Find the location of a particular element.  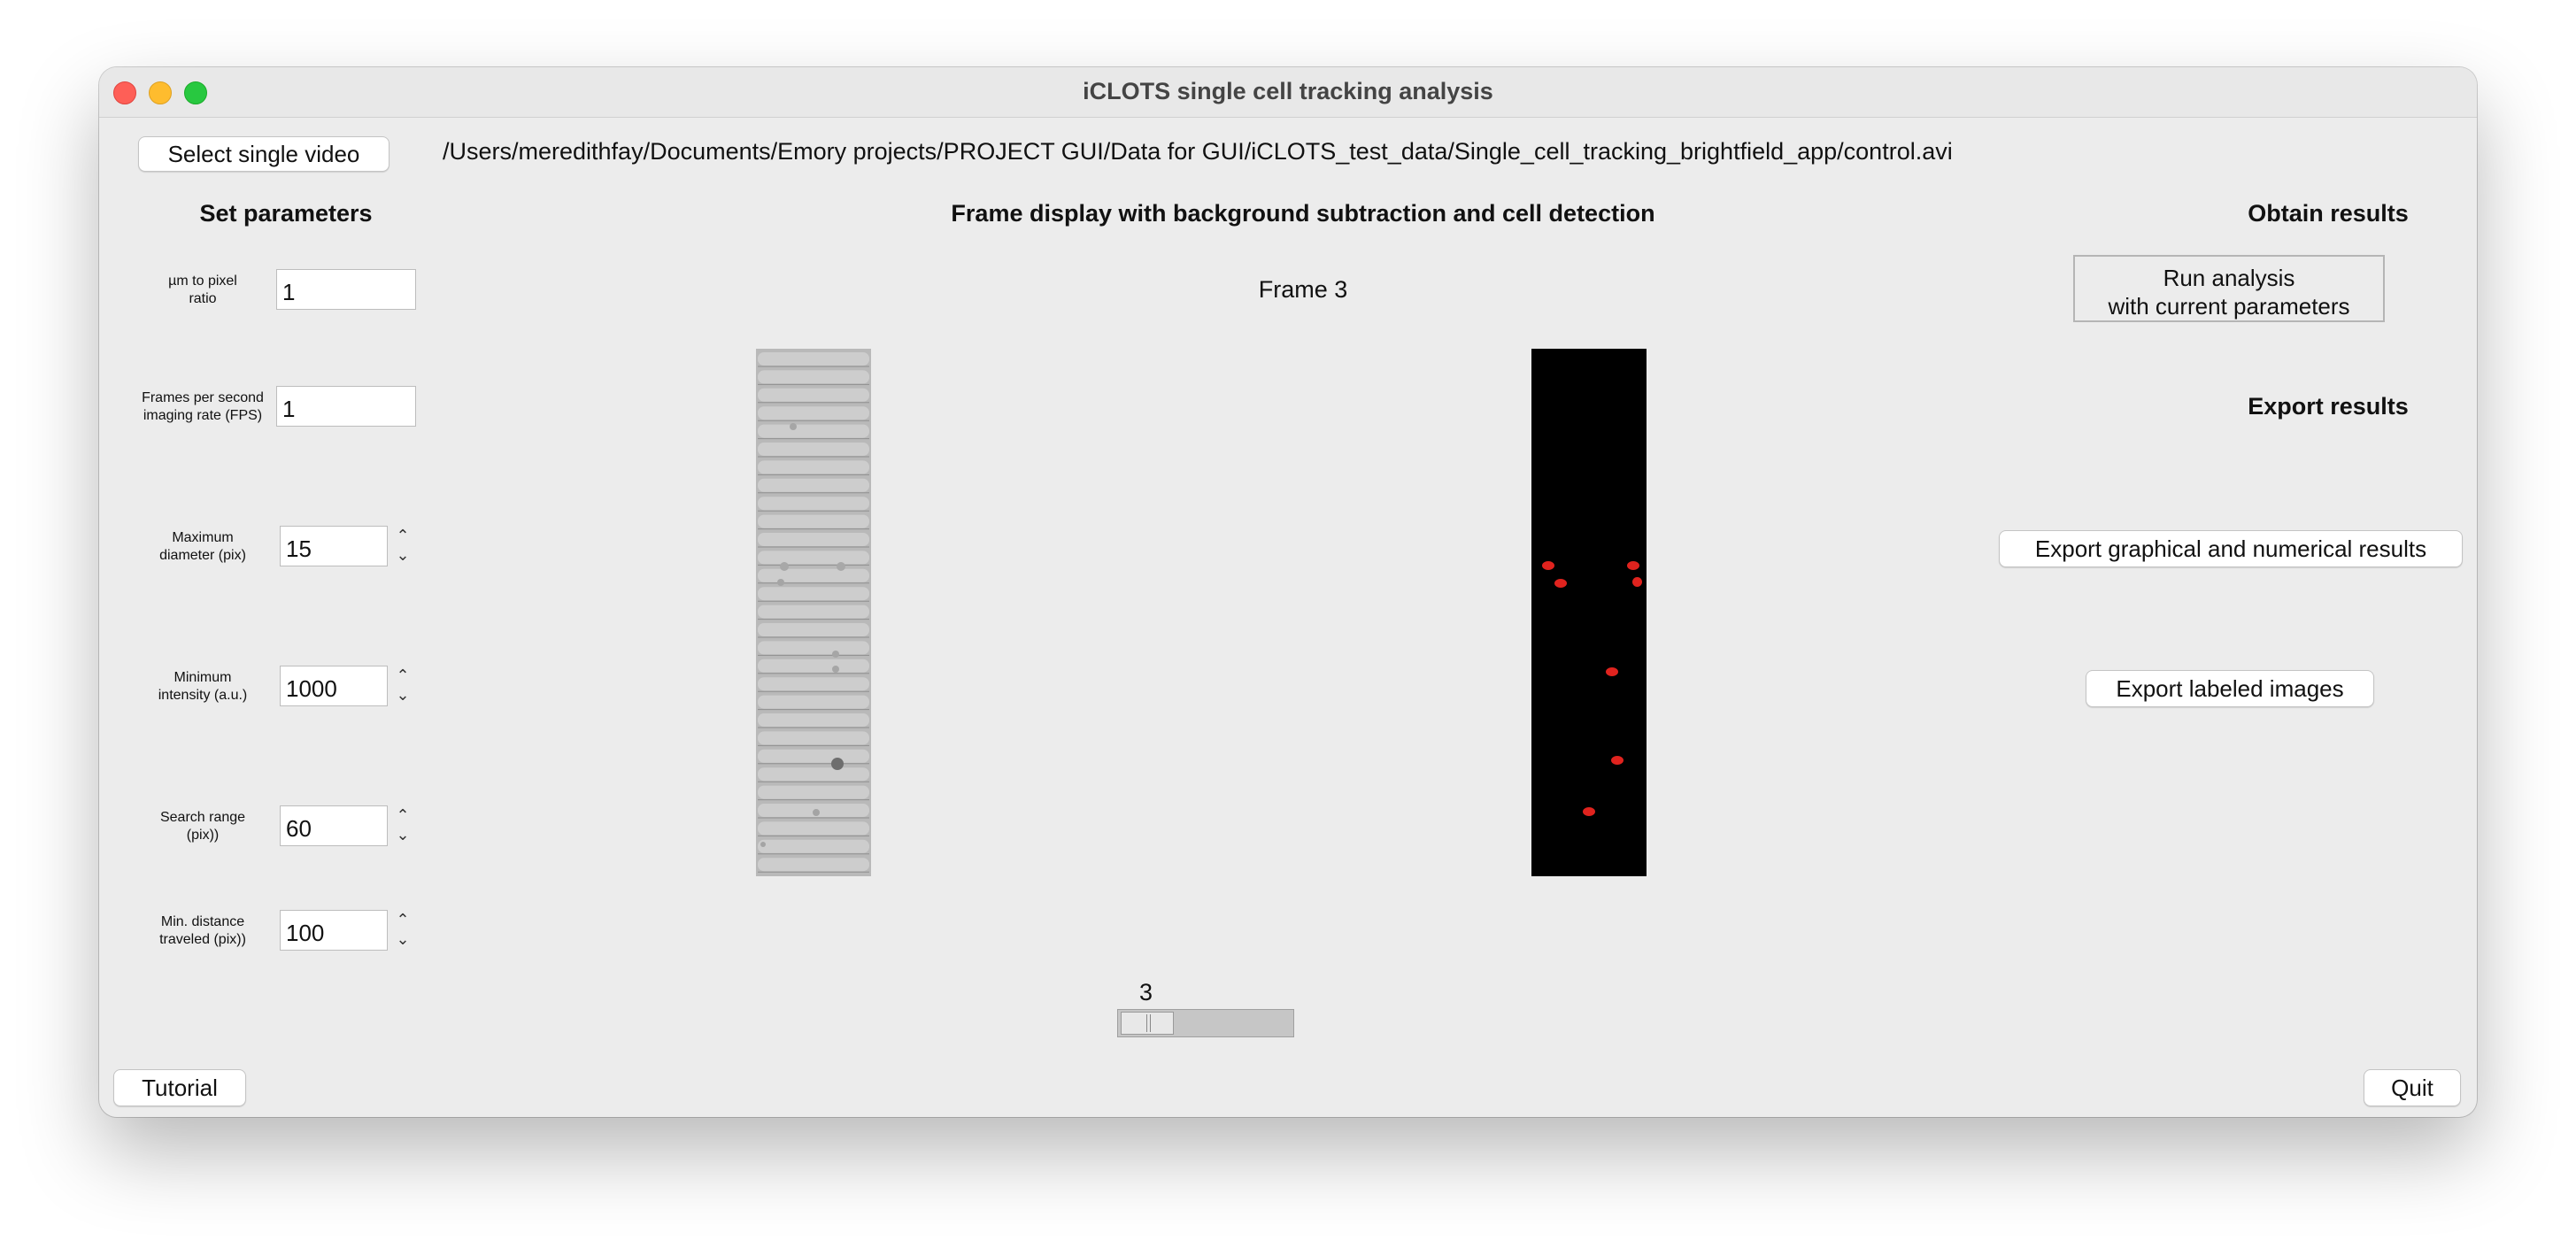

quit-button: Quit is located at coordinates (2412, 1087).